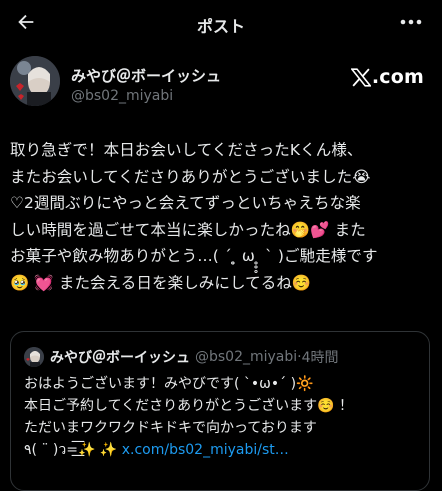 The width and height of the screenshot is (442, 491). I want to click on top-bar: ポスト, so click(221, 23).